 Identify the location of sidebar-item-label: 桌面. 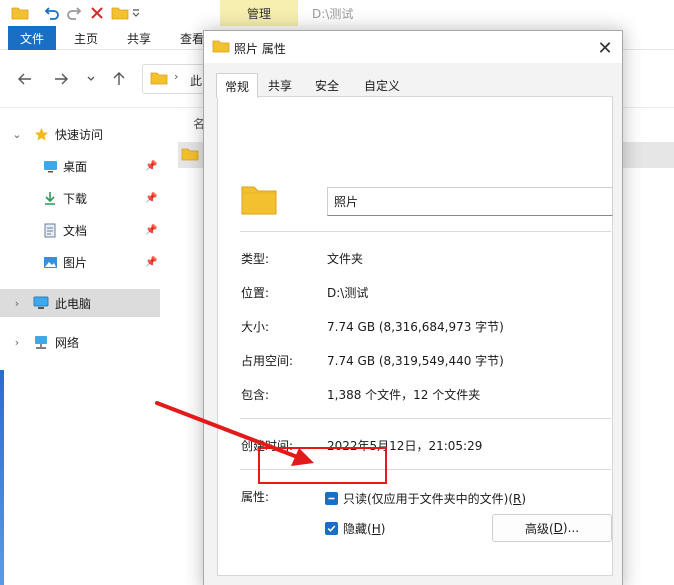
(75, 166).